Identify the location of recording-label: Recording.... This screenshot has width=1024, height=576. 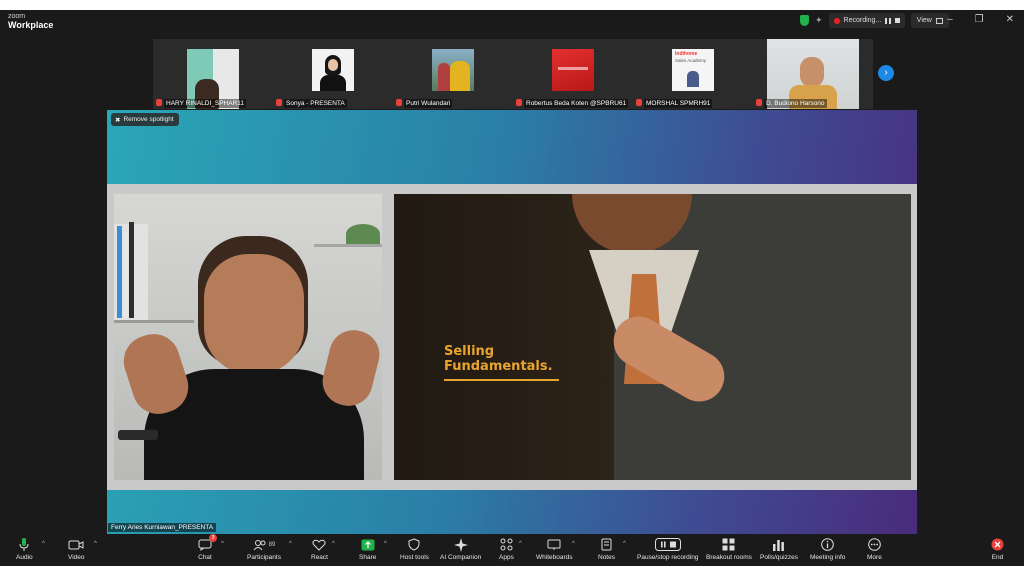
(862, 20).